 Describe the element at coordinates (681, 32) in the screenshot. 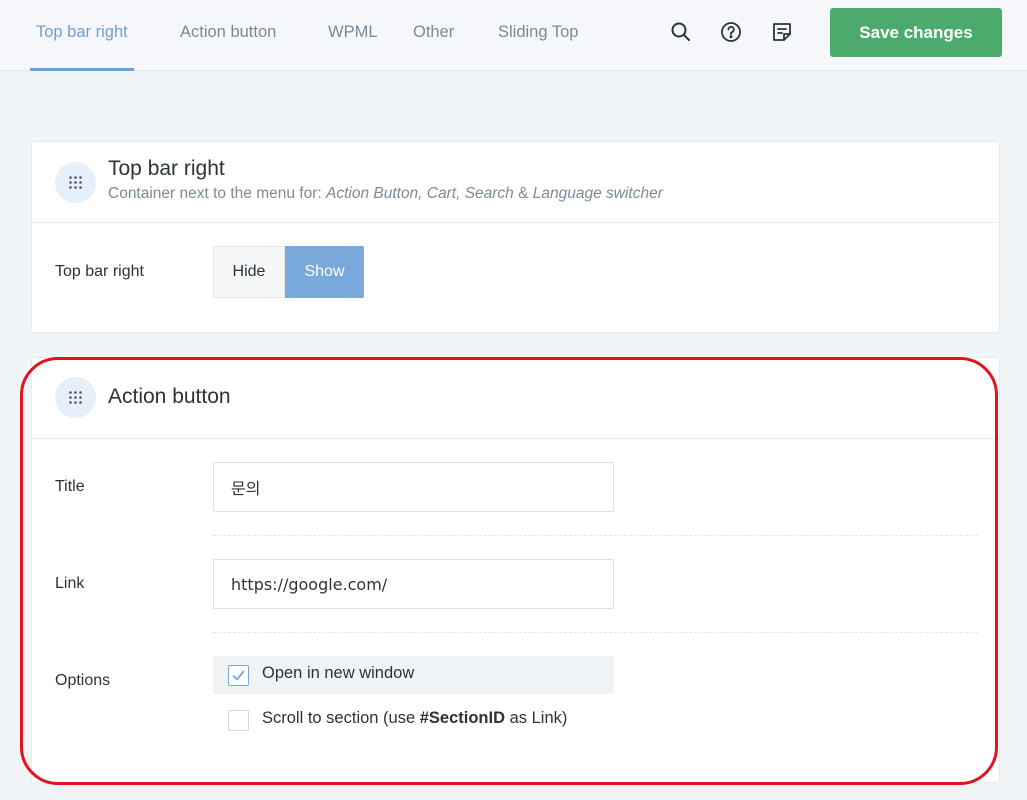

I see `search-icon` at that location.